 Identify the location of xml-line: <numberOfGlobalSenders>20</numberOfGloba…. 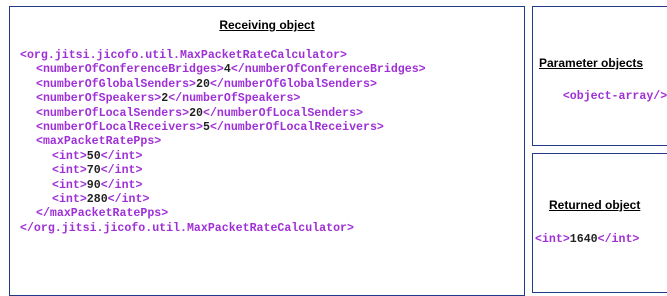
(223, 85).